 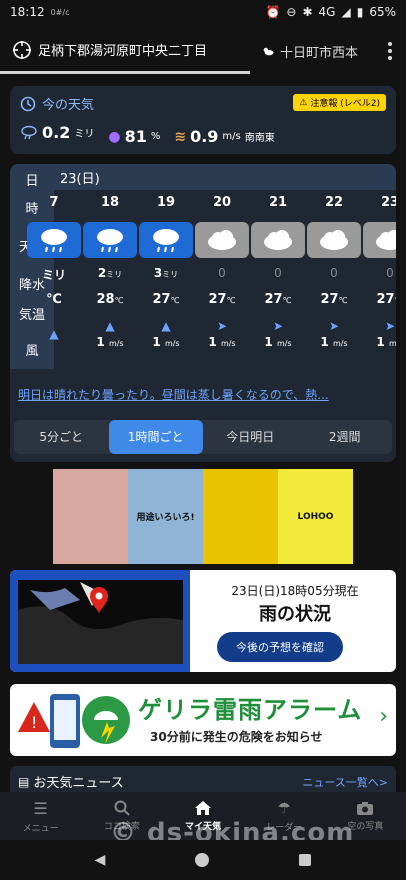 What do you see at coordinates (284, 808) in the screenshot?
I see `umbrella-icon: ☂` at bounding box center [284, 808].